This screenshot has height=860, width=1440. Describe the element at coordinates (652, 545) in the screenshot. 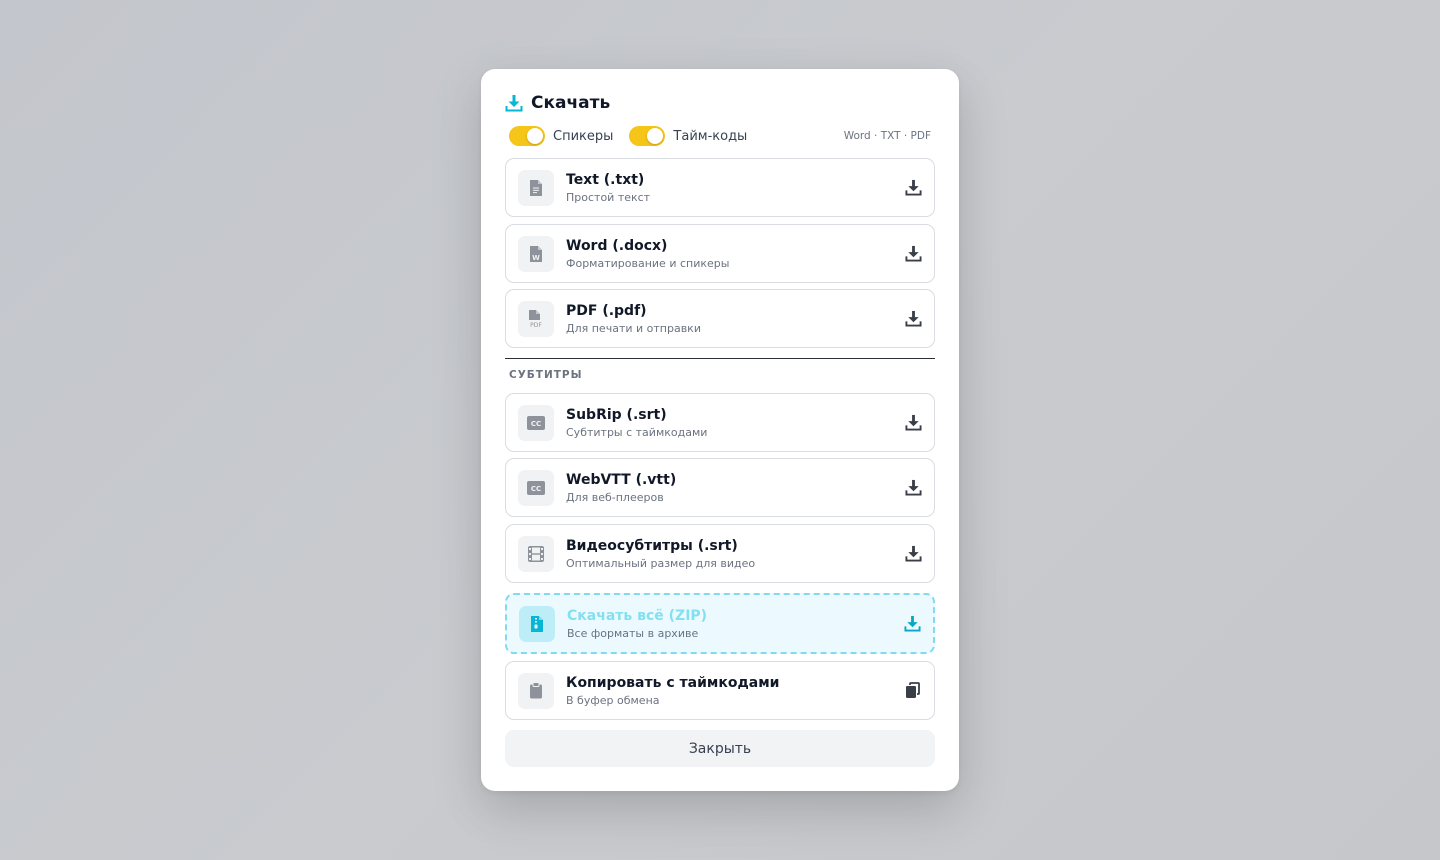

I see `option-title: Видеосубтитры (.srt)` at that location.